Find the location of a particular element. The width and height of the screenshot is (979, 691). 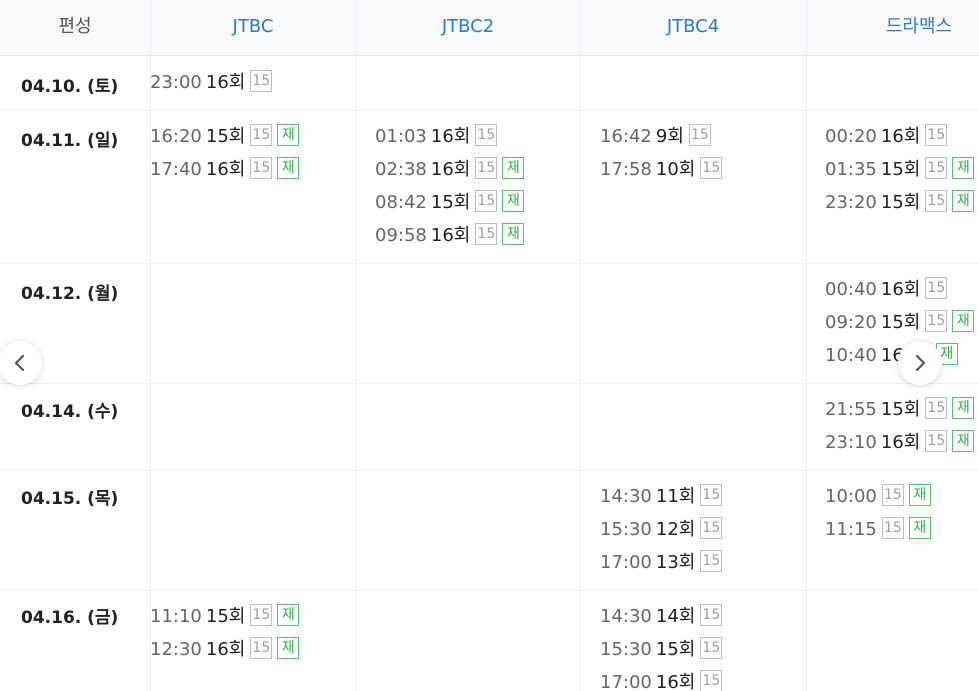

schedule-entry: 01:35 15회 15 재 is located at coordinates (900, 169).